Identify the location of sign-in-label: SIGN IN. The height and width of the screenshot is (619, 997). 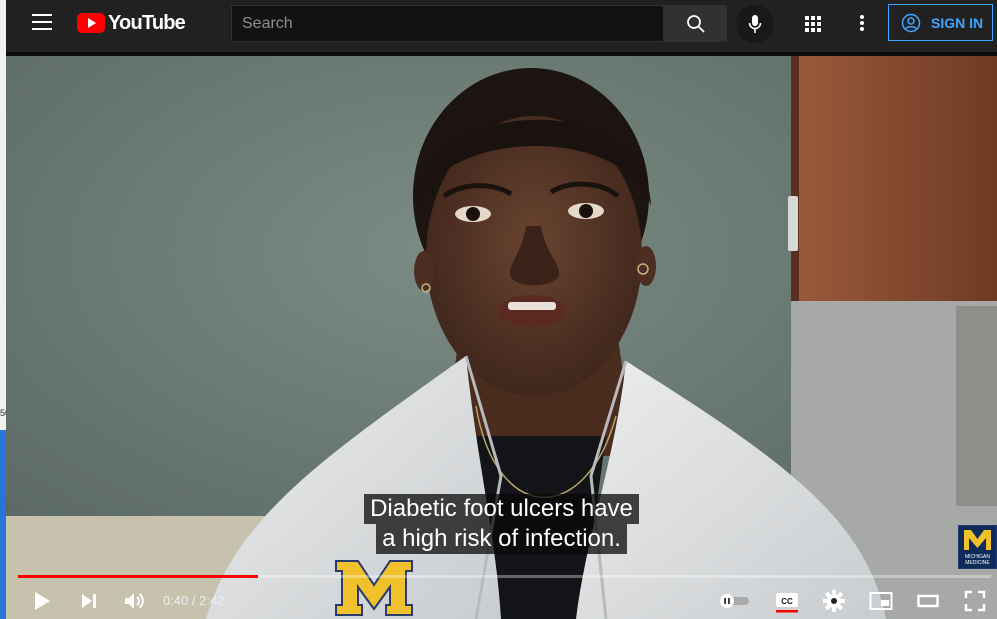
(957, 22).